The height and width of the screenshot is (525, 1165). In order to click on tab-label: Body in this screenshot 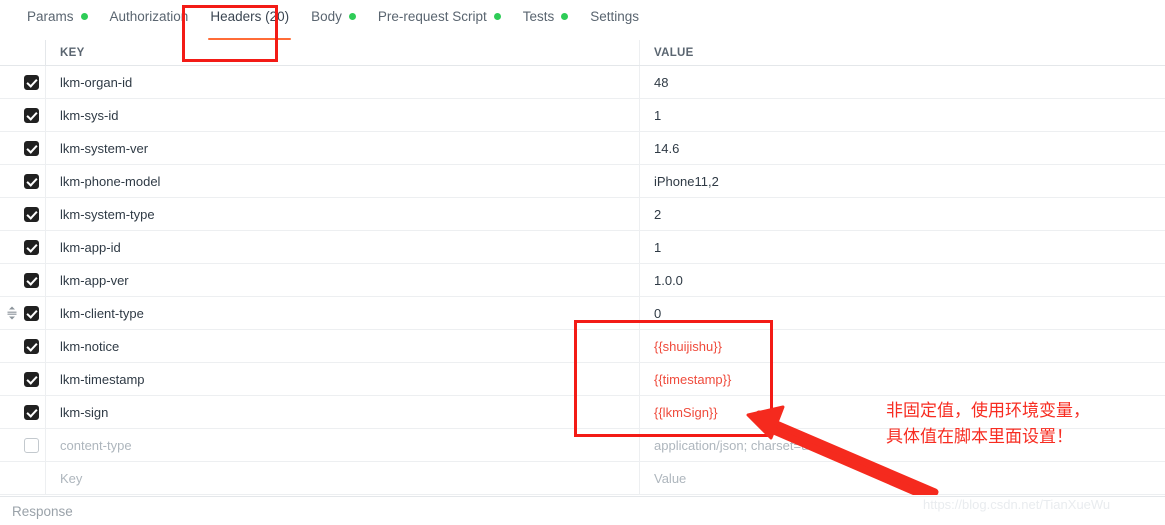, I will do `click(326, 16)`.